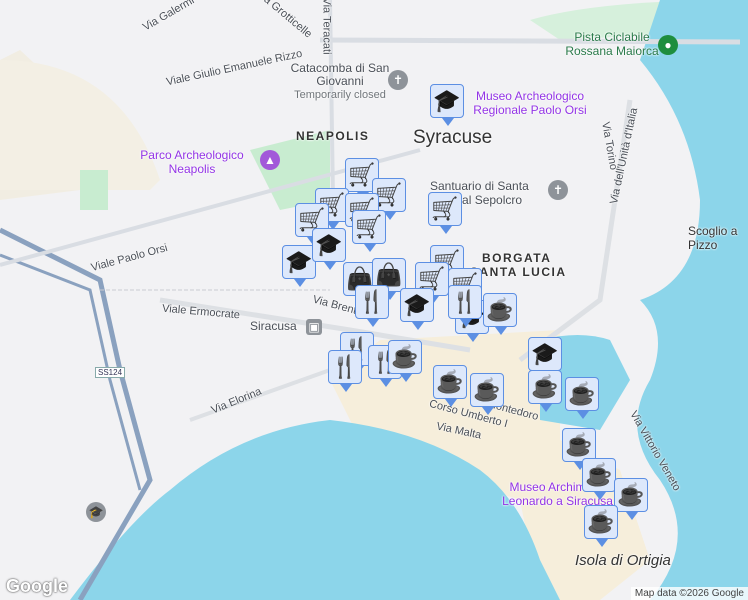 The height and width of the screenshot is (600, 748). What do you see at coordinates (517, 258) in the screenshot?
I see `district-label: BORGATA` at bounding box center [517, 258].